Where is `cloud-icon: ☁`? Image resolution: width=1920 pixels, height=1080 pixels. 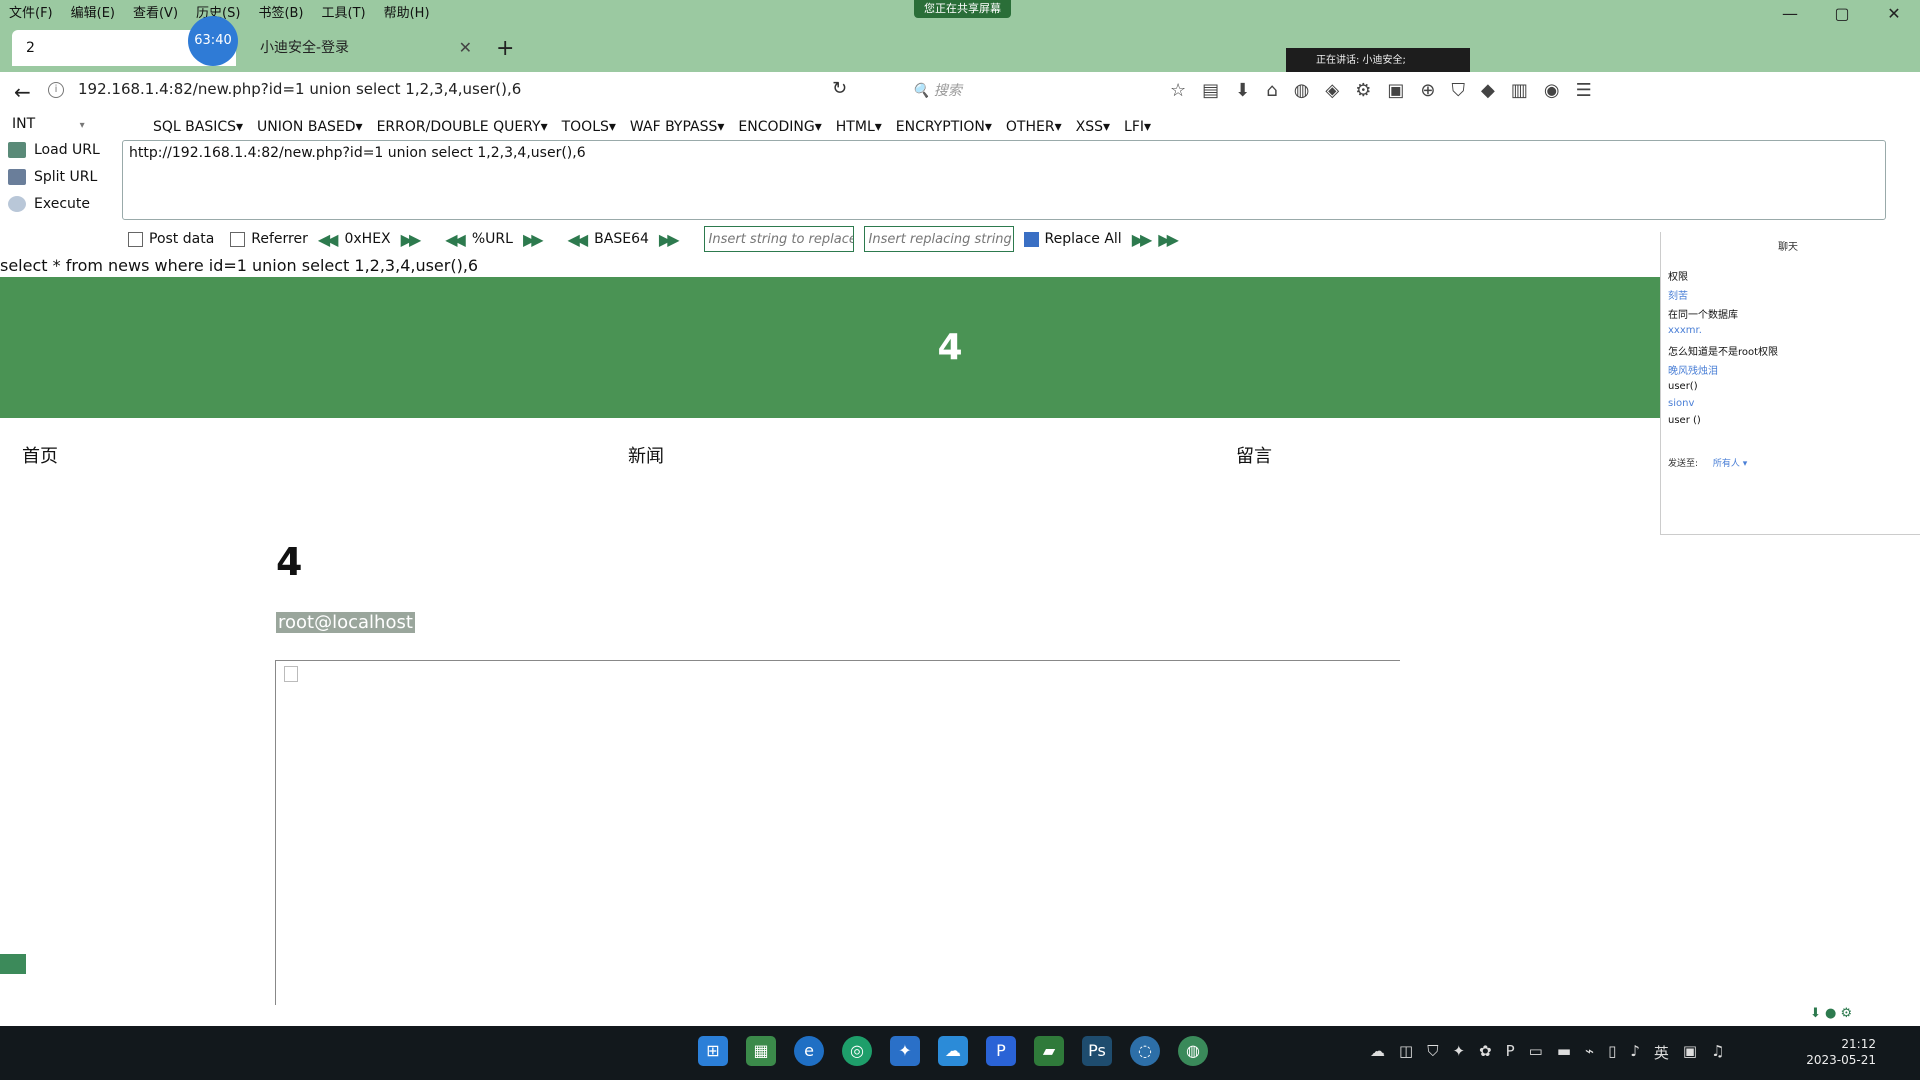 cloud-icon: ☁ is located at coordinates (953, 1051).